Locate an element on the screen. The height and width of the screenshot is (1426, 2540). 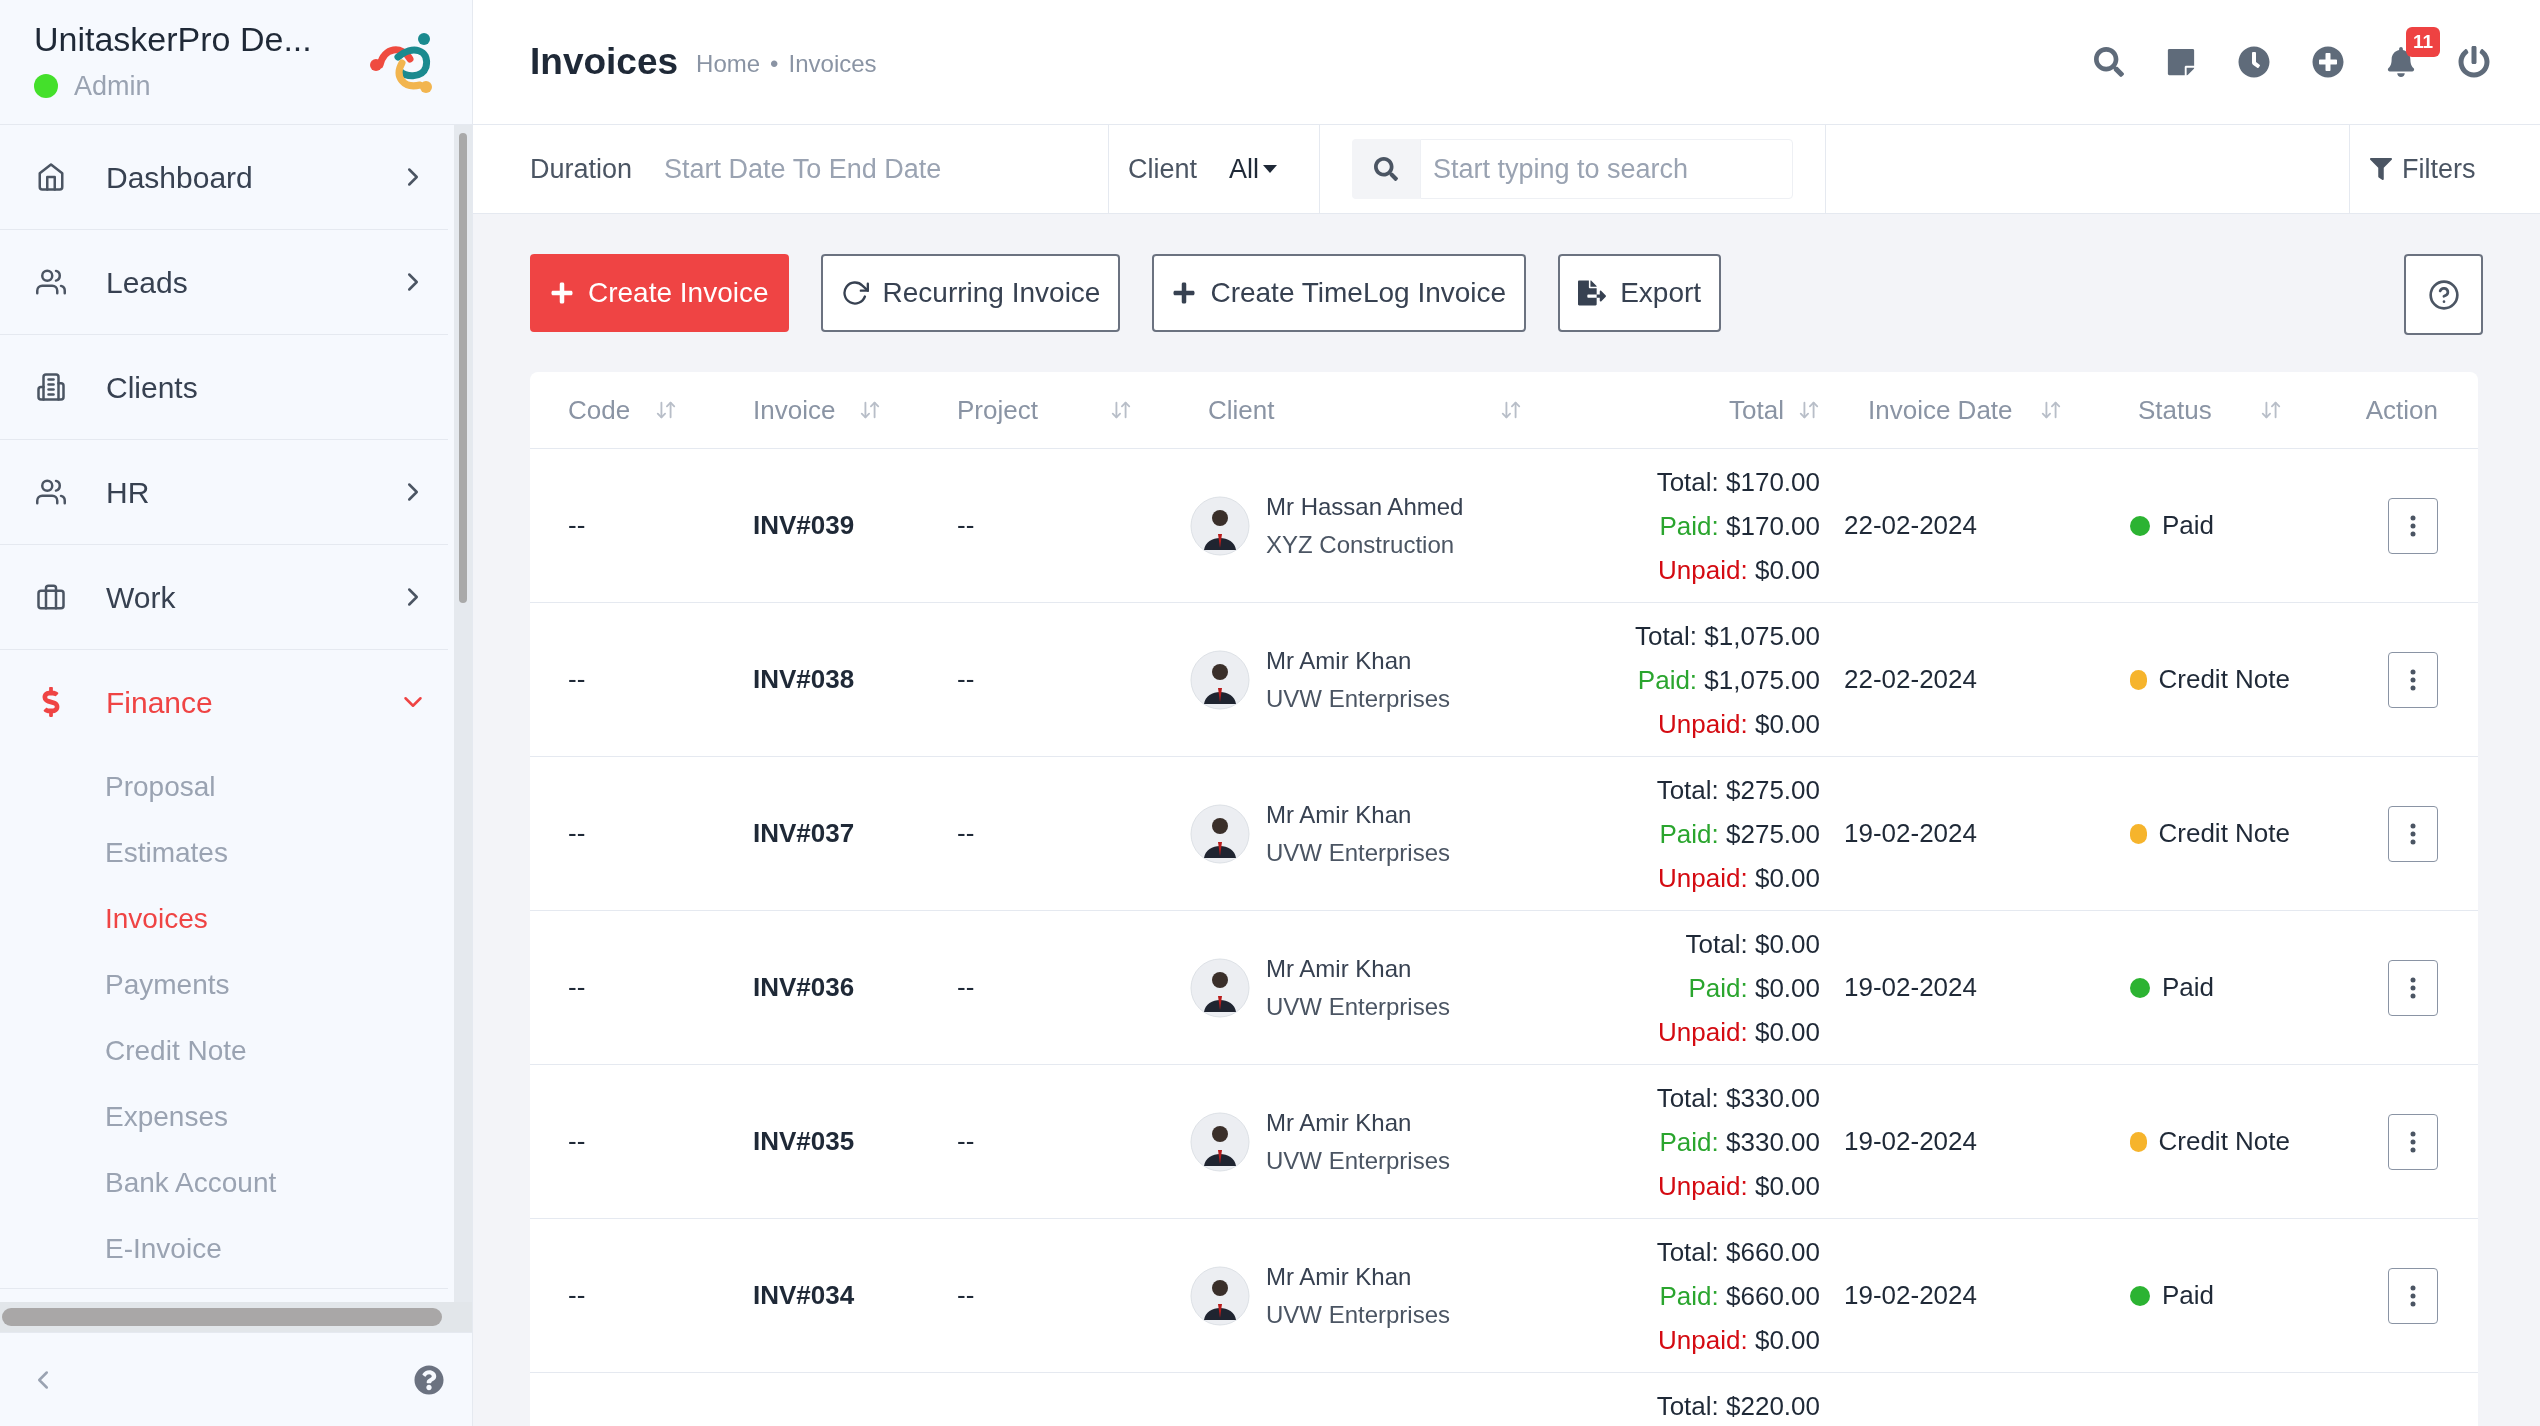
invoice-number: INV#038 is located at coordinates (804, 679).